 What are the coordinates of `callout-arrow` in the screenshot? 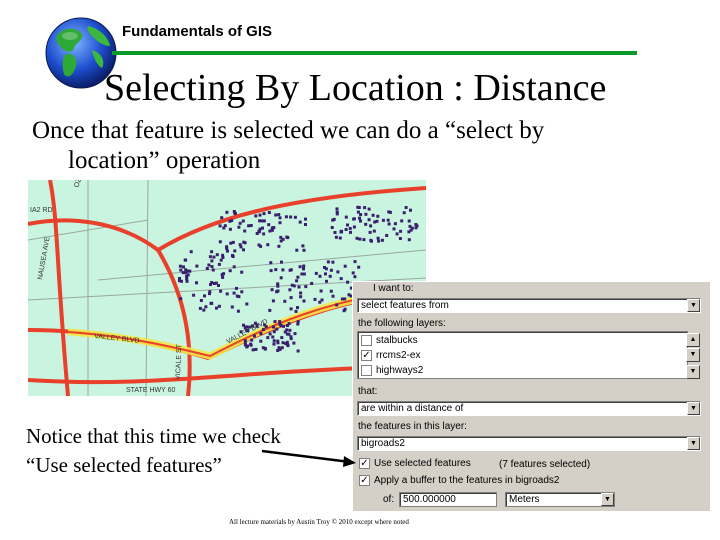 It's located at (308, 458).